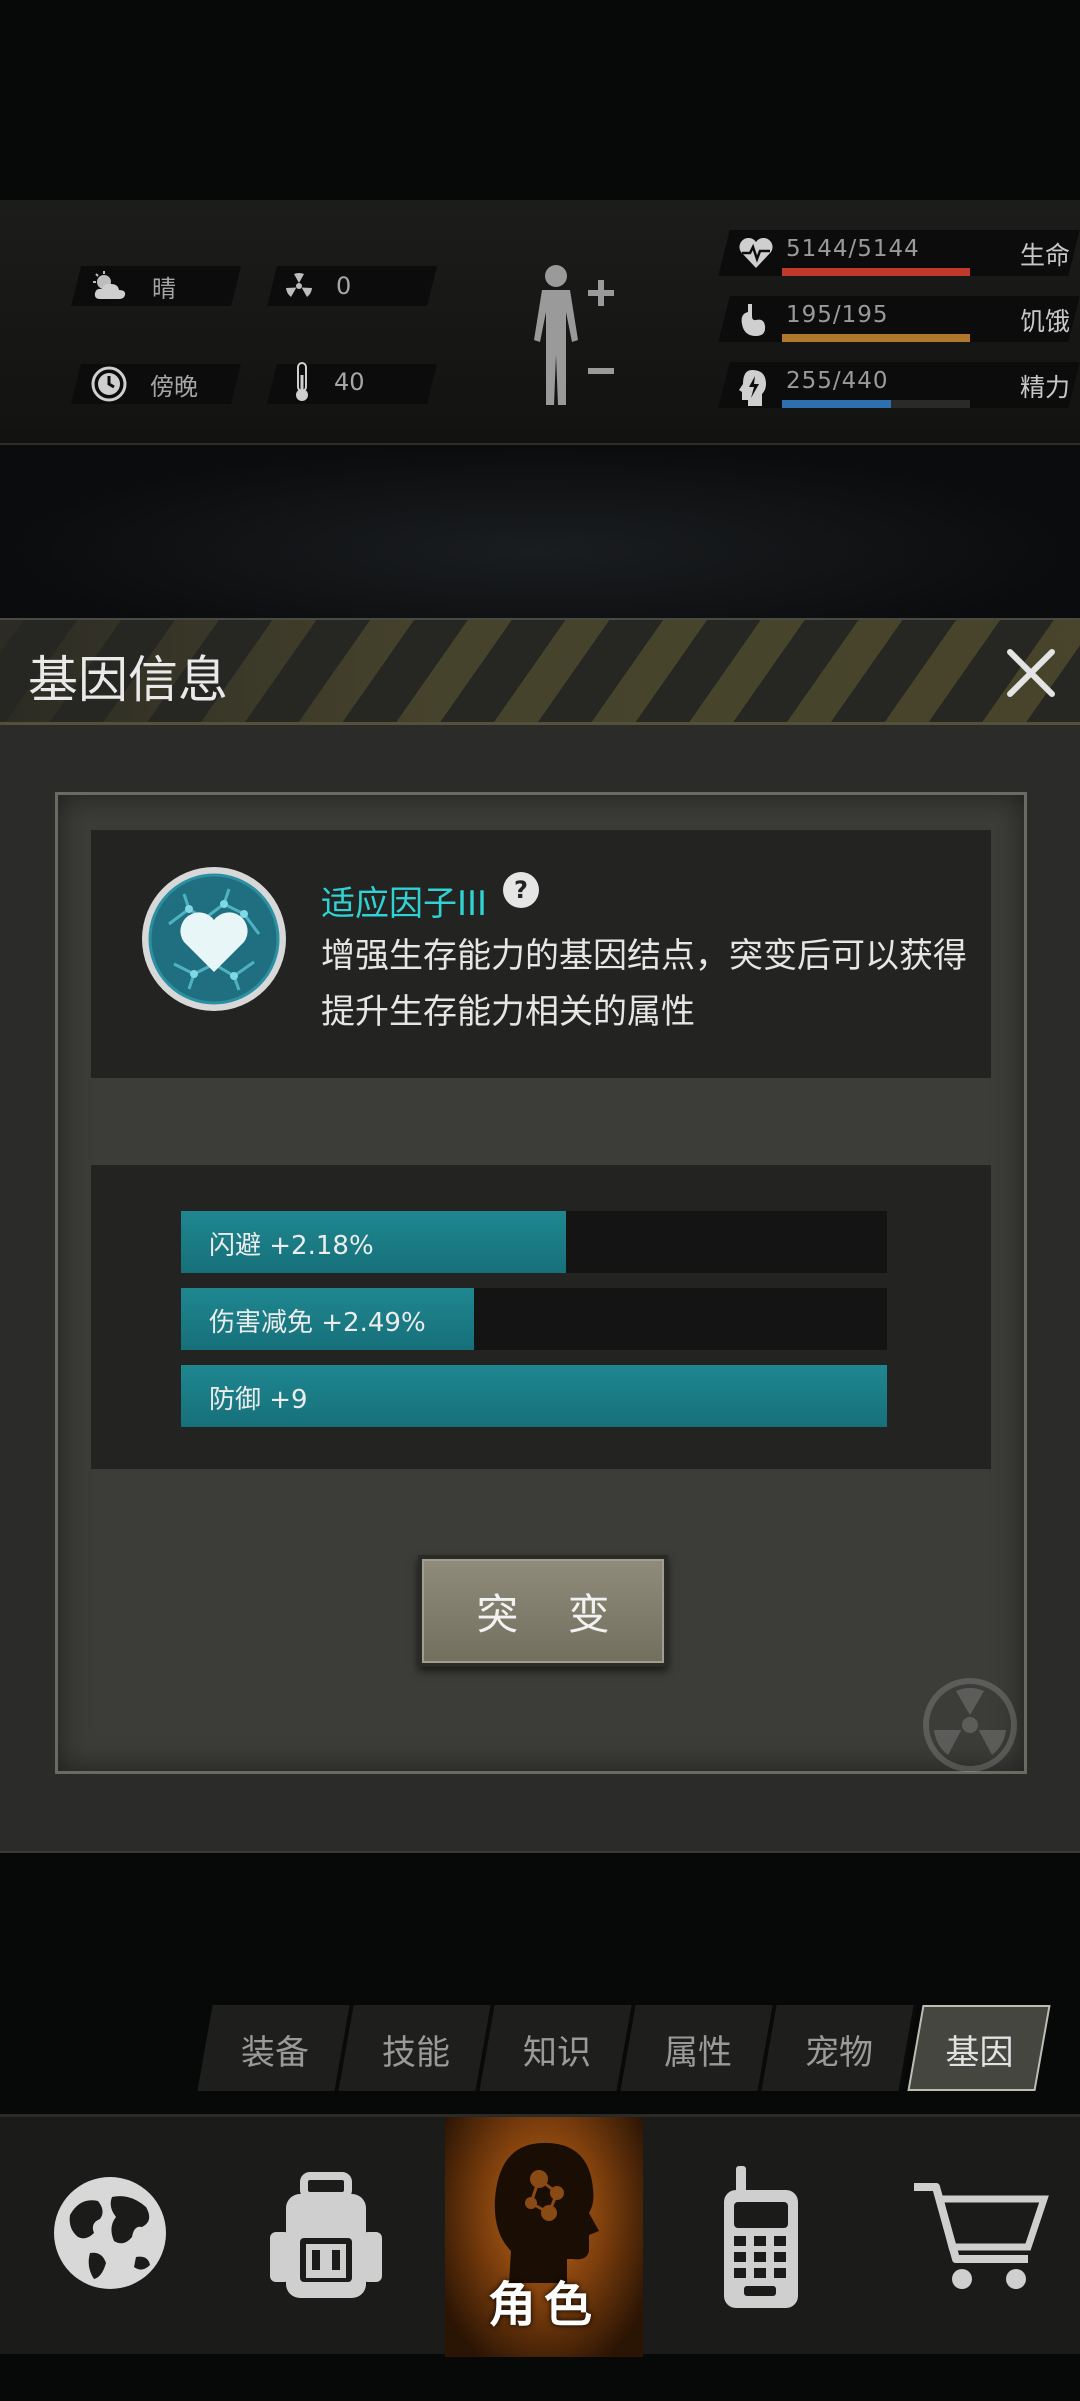  What do you see at coordinates (540, 532) in the screenshot?
I see `scene-background` at bounding box center [540, 532].